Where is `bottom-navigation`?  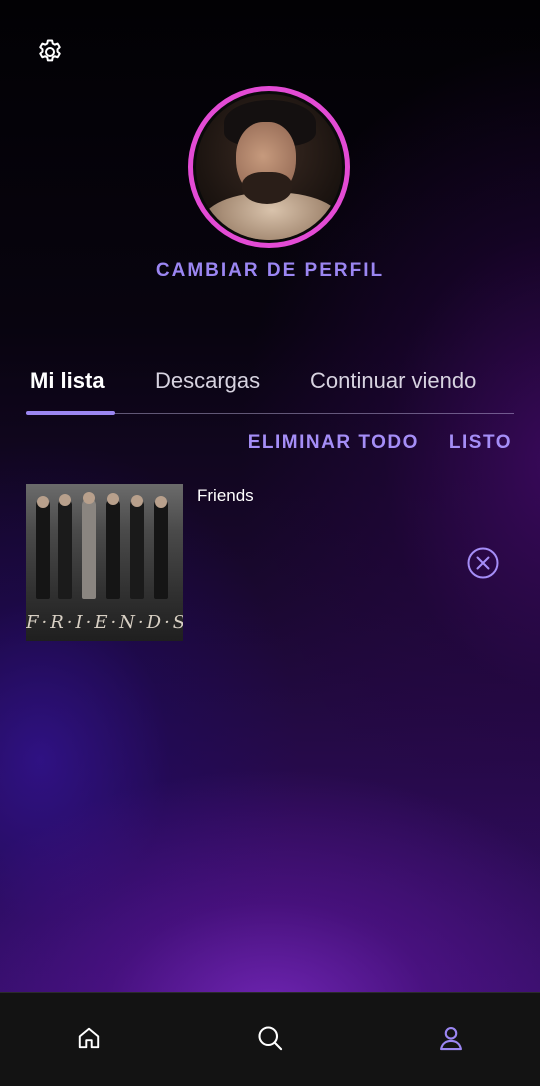 bottom-navigation is located at coordinates (270, 1039).